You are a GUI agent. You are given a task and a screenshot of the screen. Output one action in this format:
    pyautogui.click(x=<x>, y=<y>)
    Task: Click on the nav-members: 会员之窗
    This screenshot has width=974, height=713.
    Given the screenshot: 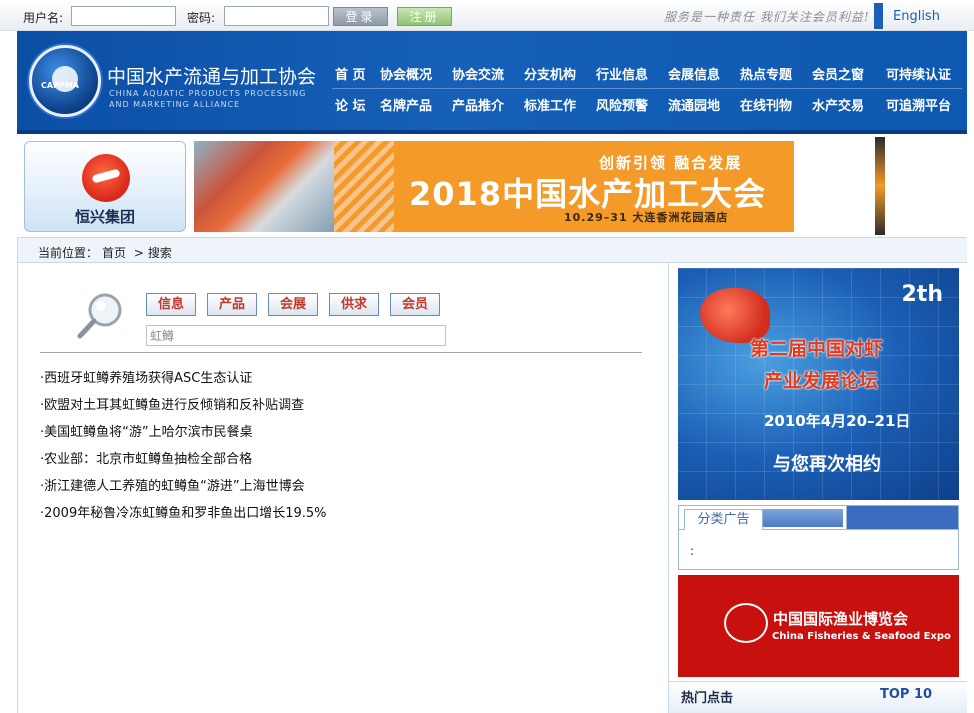 What is the action you would take?
    pyautogui.click(x=838, y=73)
    